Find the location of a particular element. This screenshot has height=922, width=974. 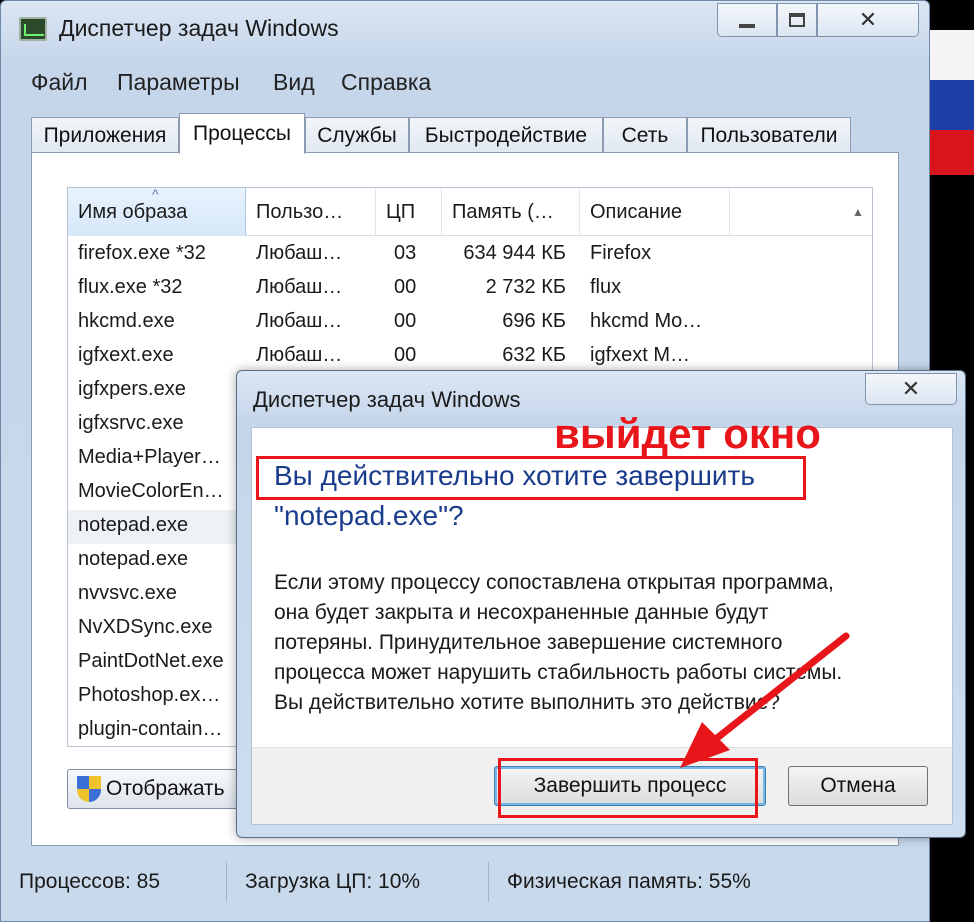

dialog-question-process: "notepad.exe"? is located at coordinates (369, 515).